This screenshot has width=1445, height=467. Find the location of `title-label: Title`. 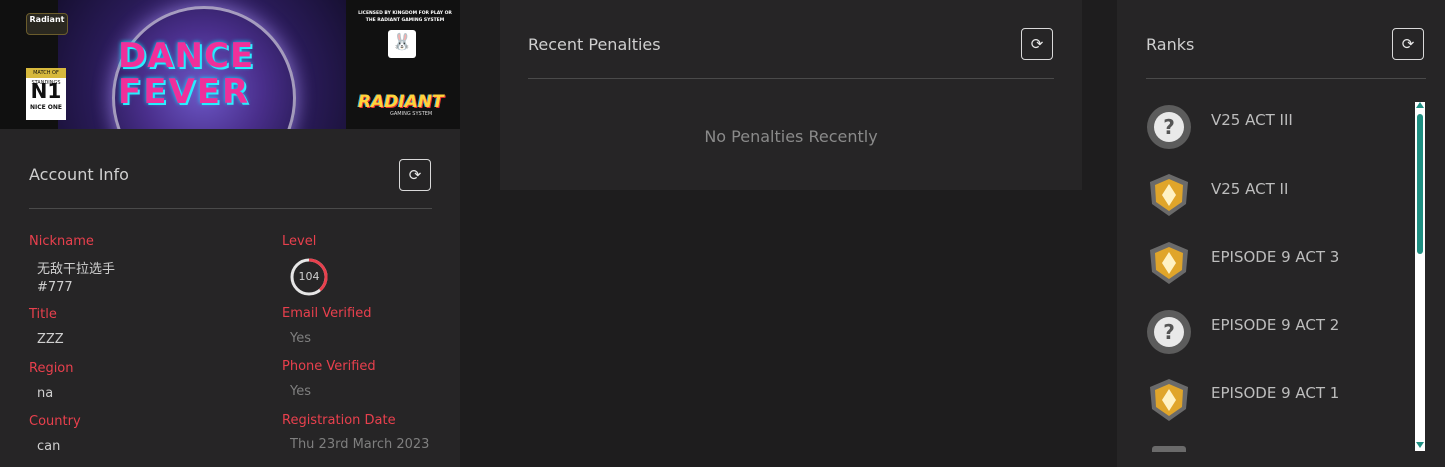

title-label: Title is located at coordinates (43, 314).